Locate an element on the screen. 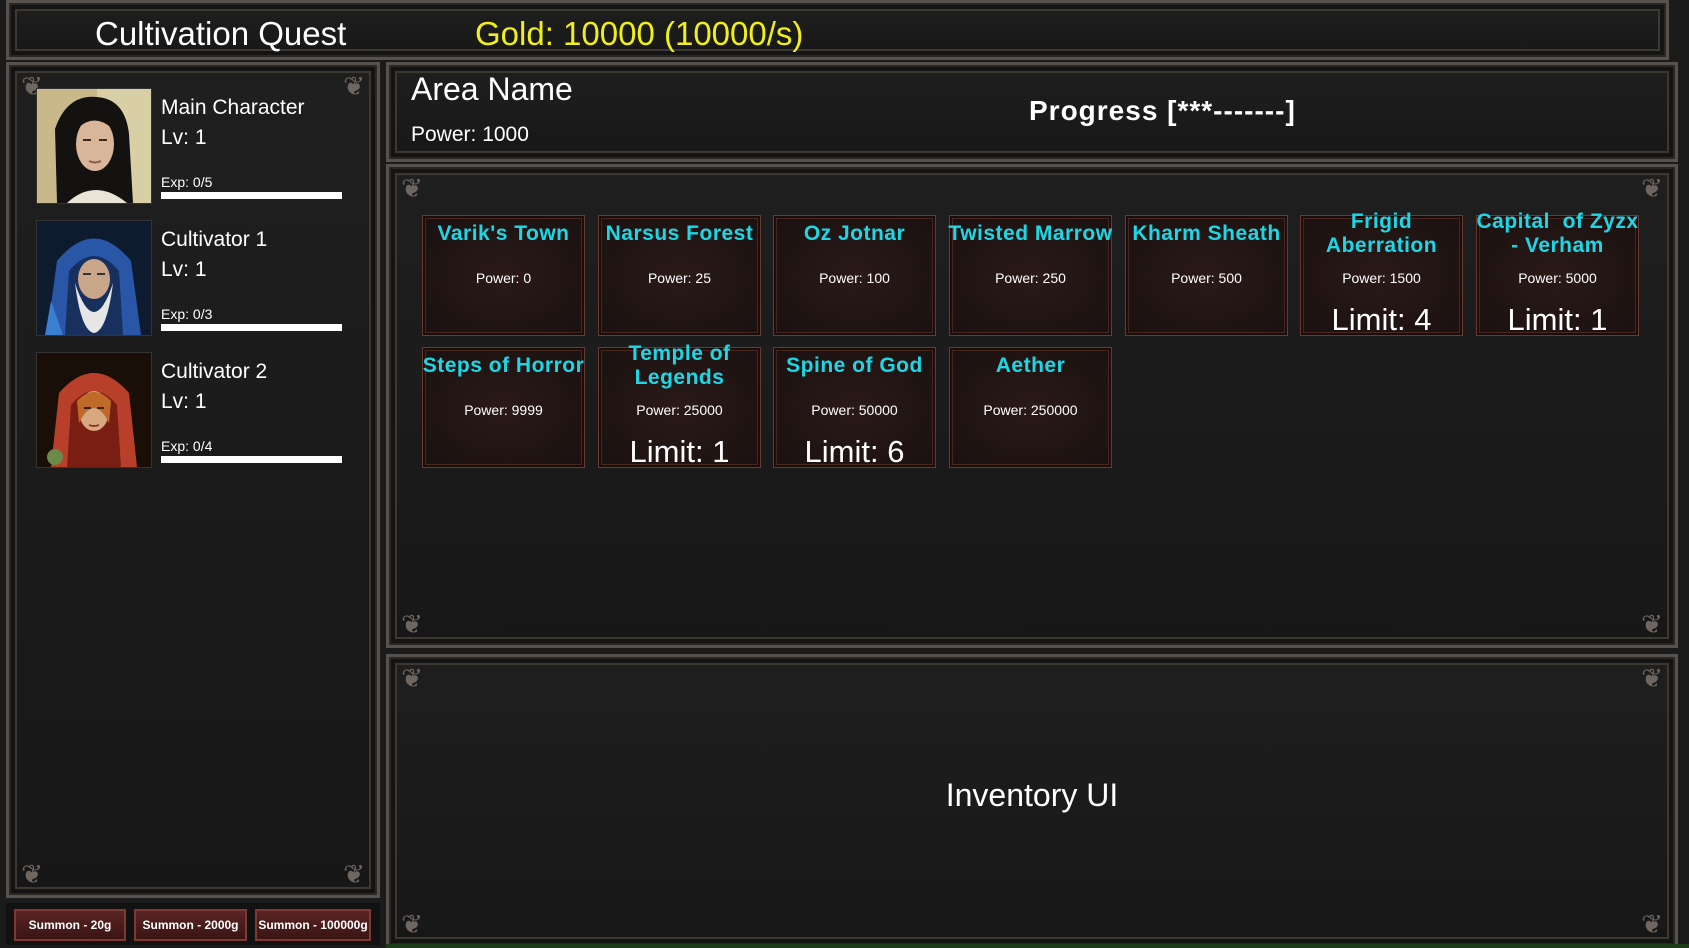  character-exp: Exp: 0/4 is located at coordinates (187, 446).